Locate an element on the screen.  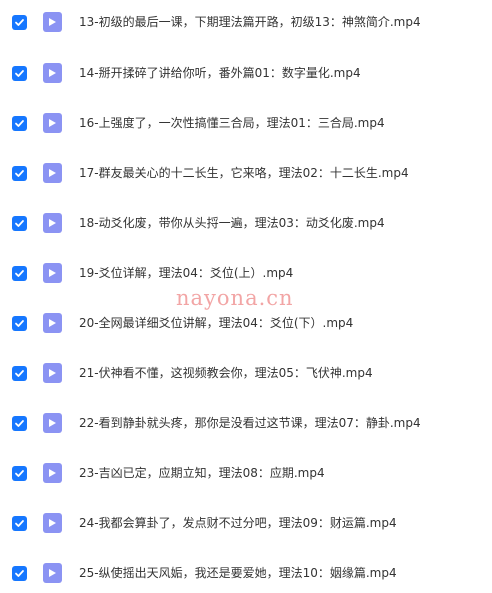
file-row: 25-纵使摇出天风姤，我还是要爱她，理法10：姻缘篇.mp4 is located at coordinates (246, 573).